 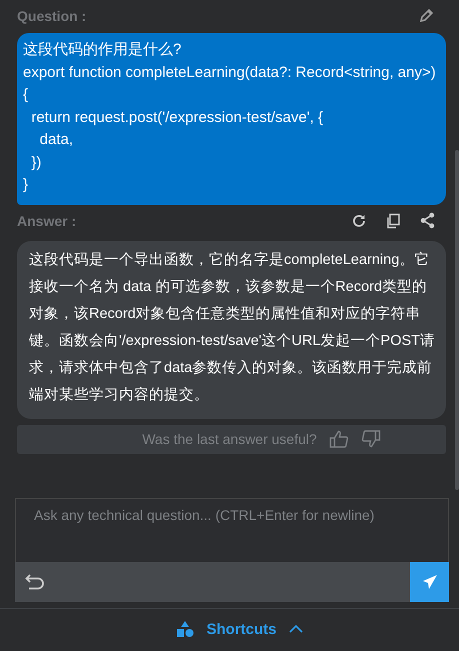 What do you see at coordinates (232, 530) in the screenshot?
I see `question-input: Ask any technical question... (CTRL+Enter for newline)` at bounding box center [232, 530].